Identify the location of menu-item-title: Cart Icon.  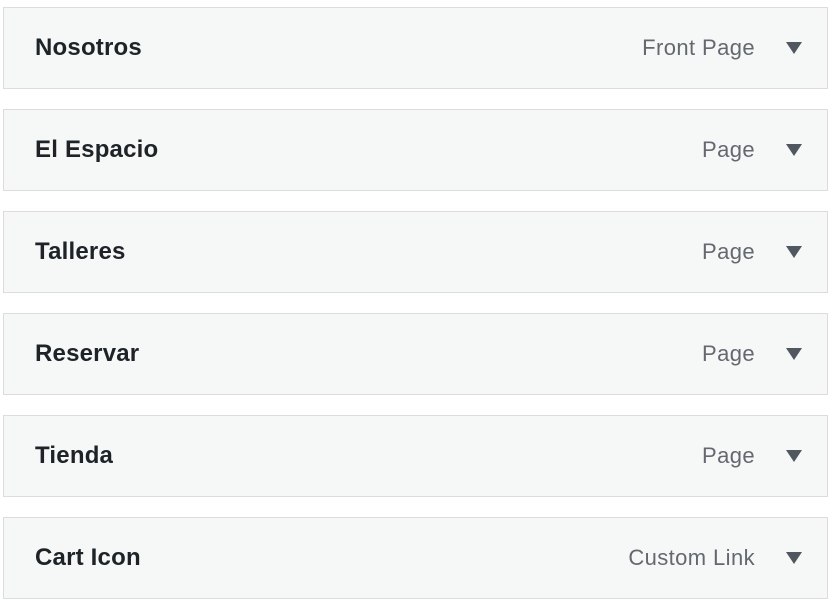
(88, 557).